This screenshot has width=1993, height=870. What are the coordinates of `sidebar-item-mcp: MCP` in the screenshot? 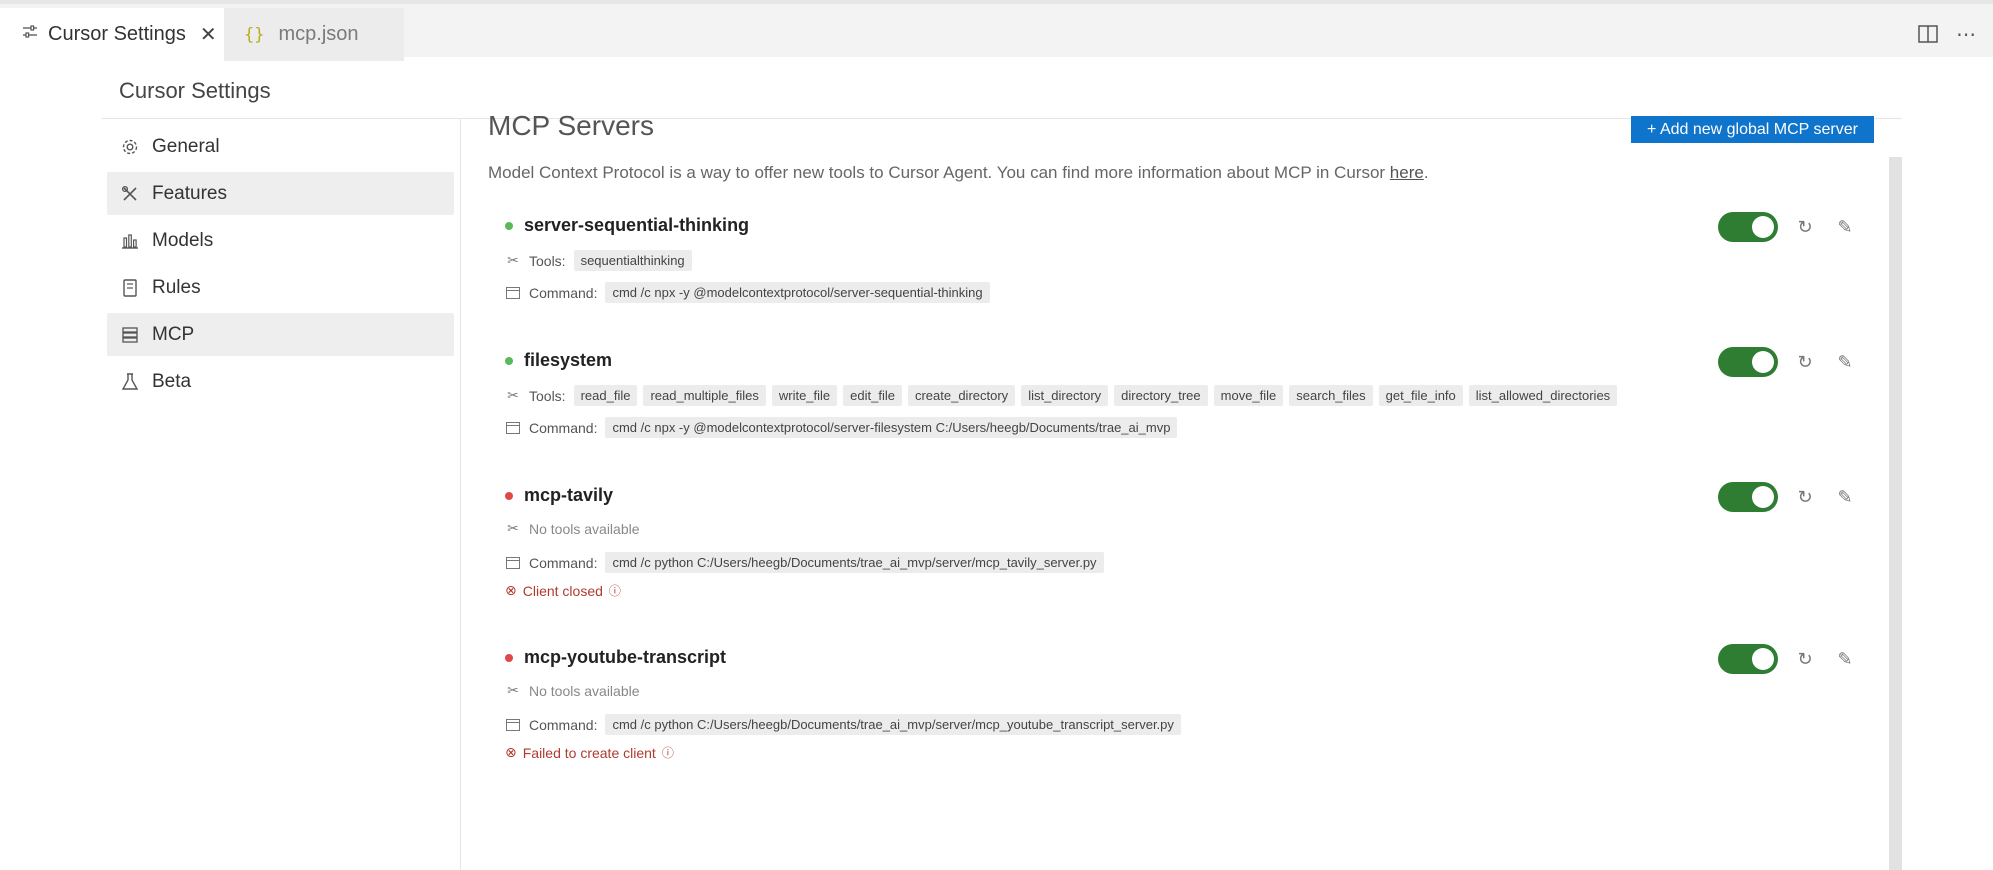 It's located at (280, 334).